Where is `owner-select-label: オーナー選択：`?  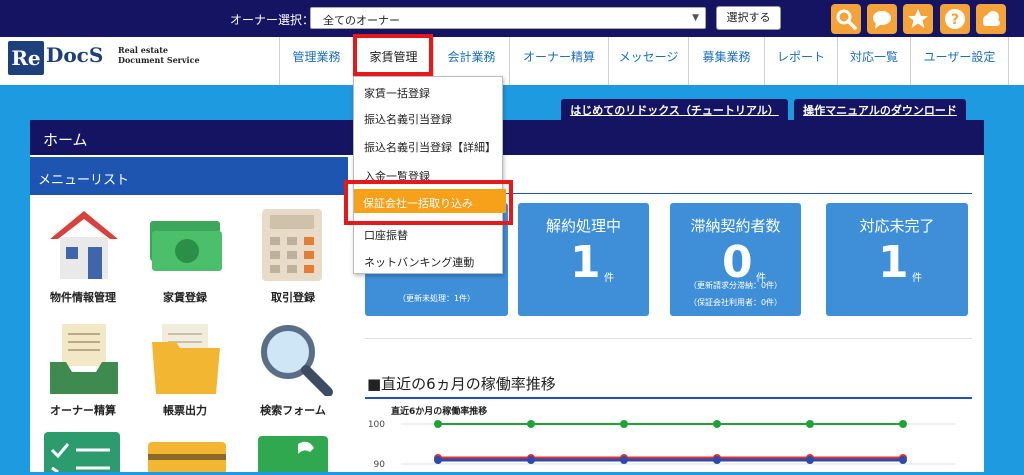 owner-select-label: オーナー選択： is located at coordinates (272, 20).